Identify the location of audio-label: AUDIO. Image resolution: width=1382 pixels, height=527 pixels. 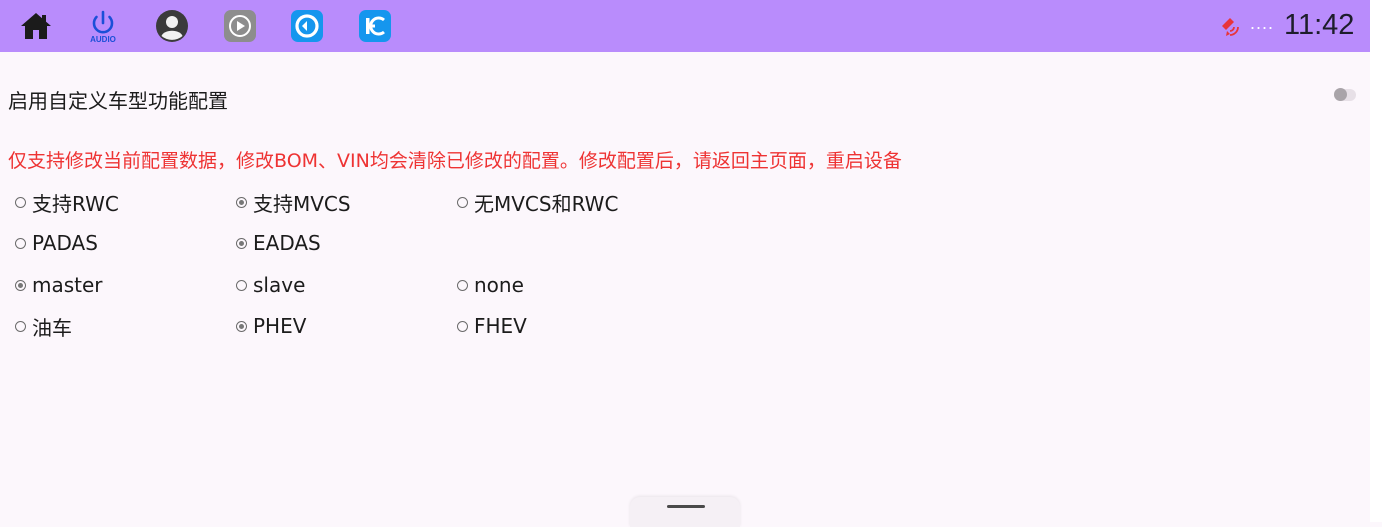
(103, 39).